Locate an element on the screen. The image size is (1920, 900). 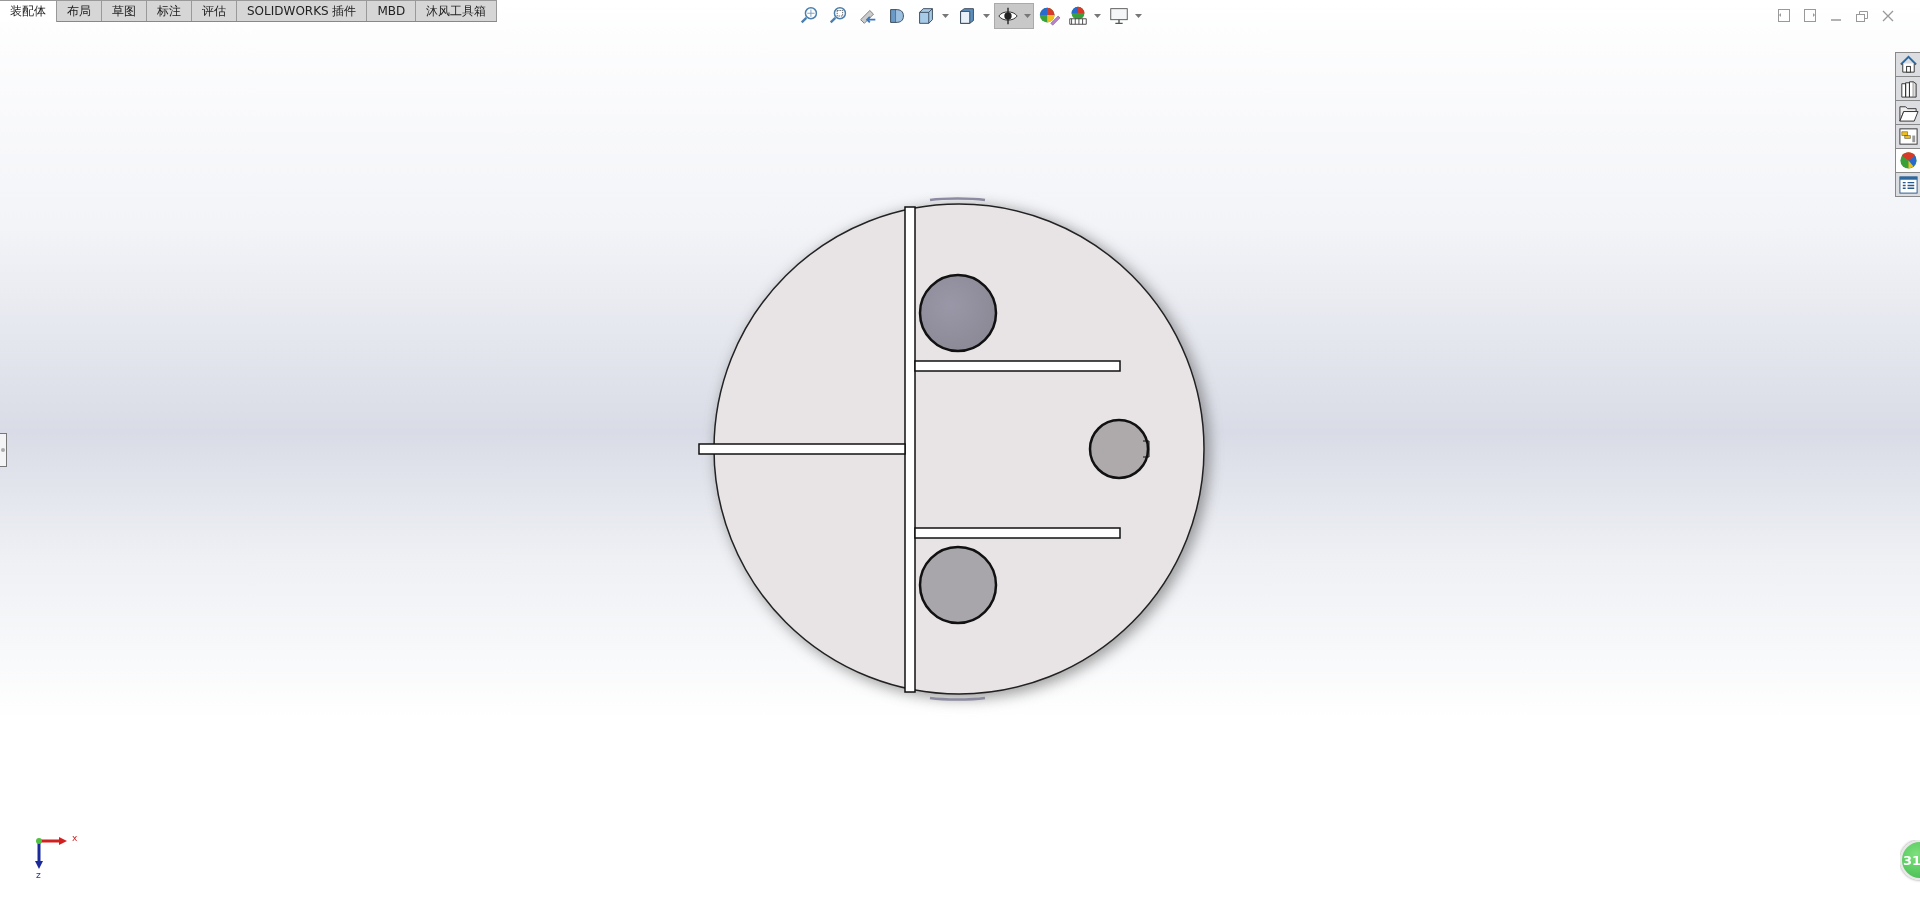
ribbon-tab: 标注 is located at coordinates (169, 10).